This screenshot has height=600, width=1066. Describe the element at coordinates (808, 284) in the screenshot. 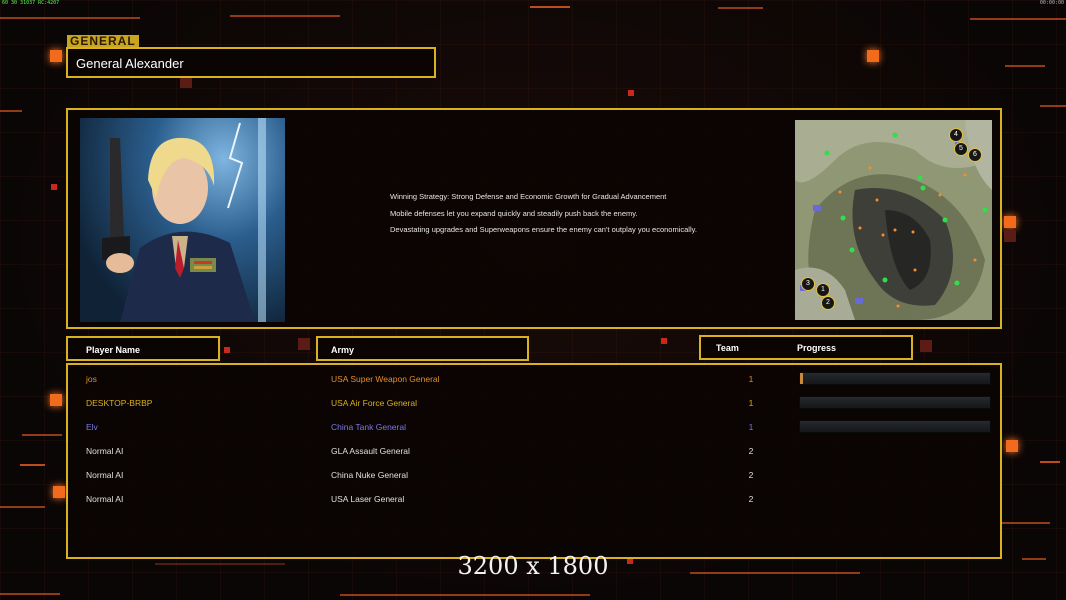

I see `start-position-marker: 3` at that location.